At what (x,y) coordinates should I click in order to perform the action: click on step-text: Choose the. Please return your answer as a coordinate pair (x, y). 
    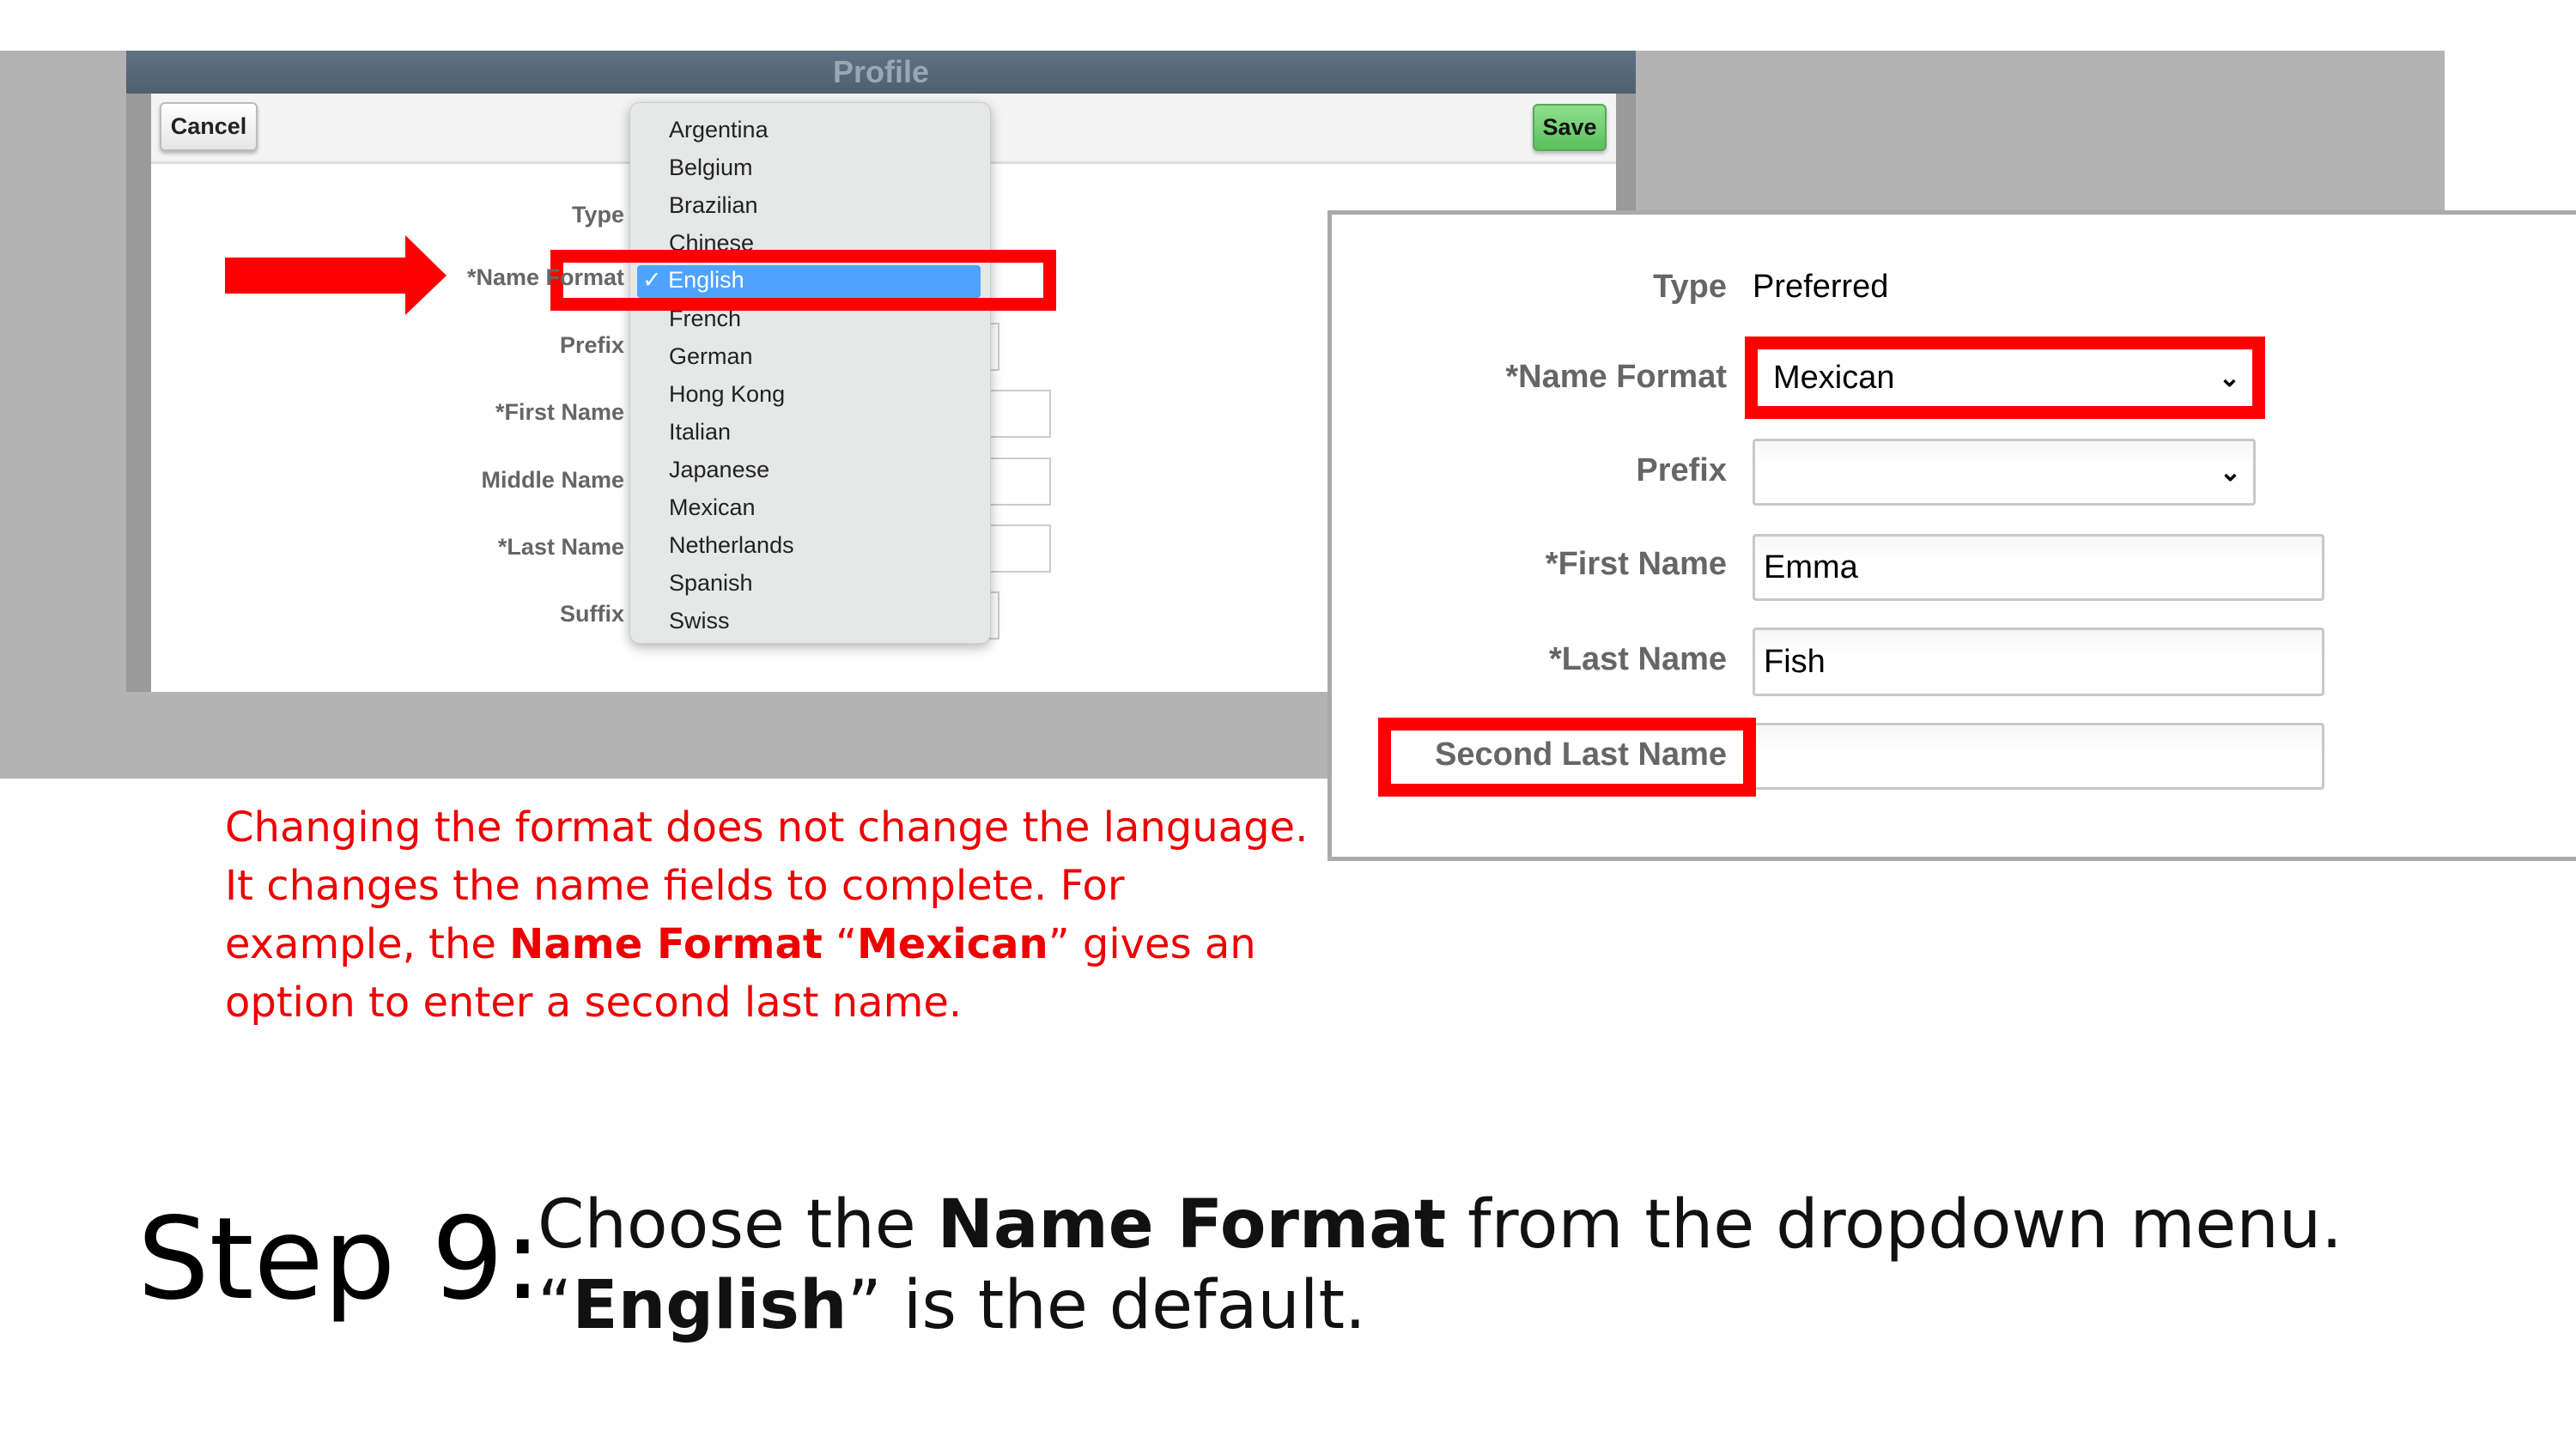
    Looking at the image, I should click on (738, 1225).